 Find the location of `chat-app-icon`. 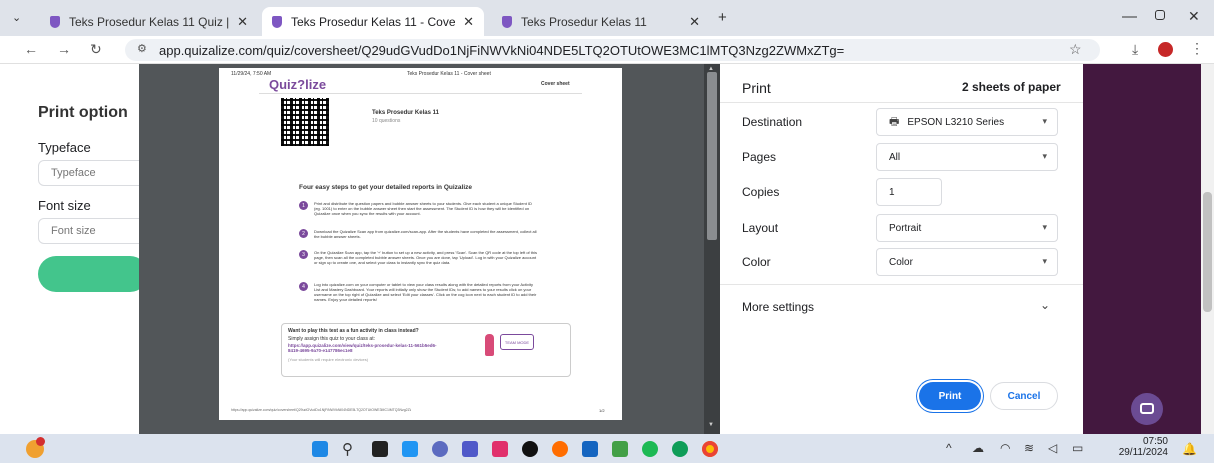

chat-app-icon is located at coordinates (440, 449).